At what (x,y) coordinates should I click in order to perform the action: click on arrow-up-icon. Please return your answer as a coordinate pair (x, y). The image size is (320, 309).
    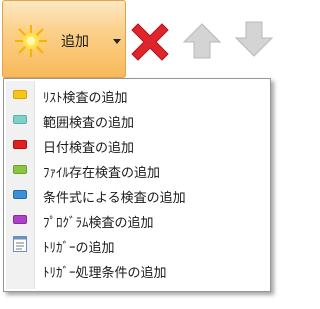
    Looking at the image, I should click on (202, 40).